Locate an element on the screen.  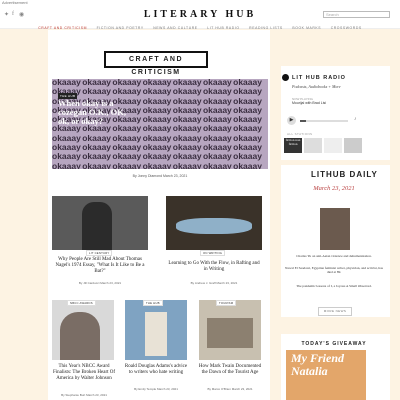
nav-item: BOOK MARKS is located at coordinates (306, 28).